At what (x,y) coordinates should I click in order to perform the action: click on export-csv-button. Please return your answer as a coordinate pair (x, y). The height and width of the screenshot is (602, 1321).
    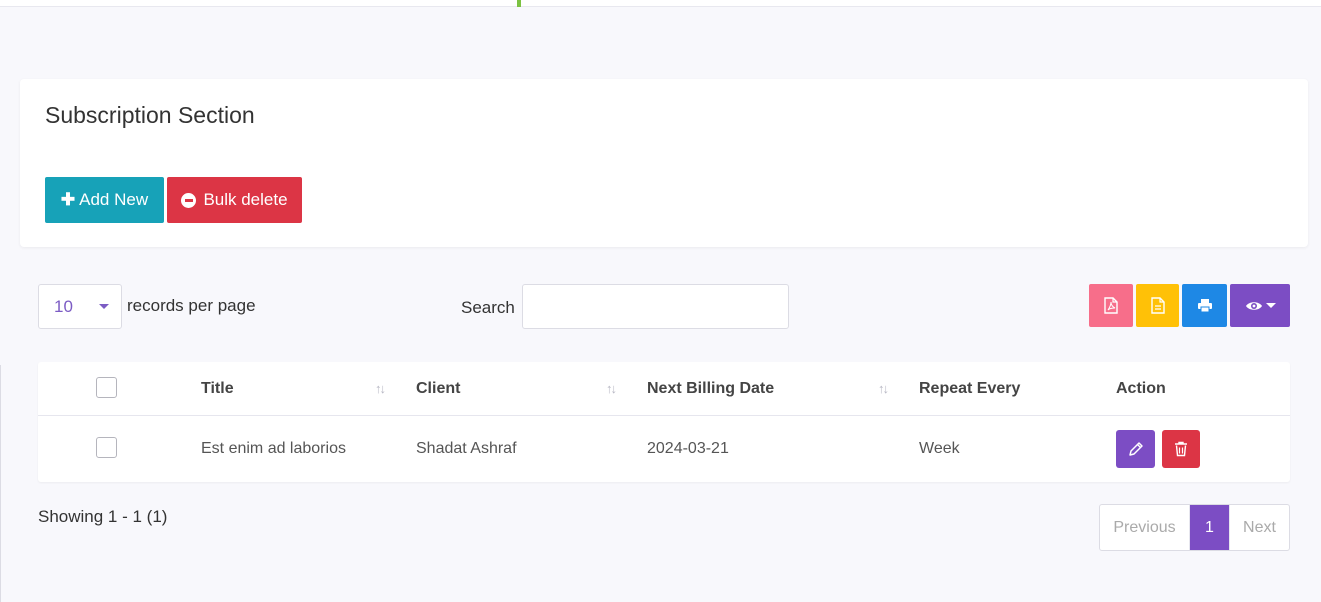
    Looking at the image, I should click on (1157, 305).